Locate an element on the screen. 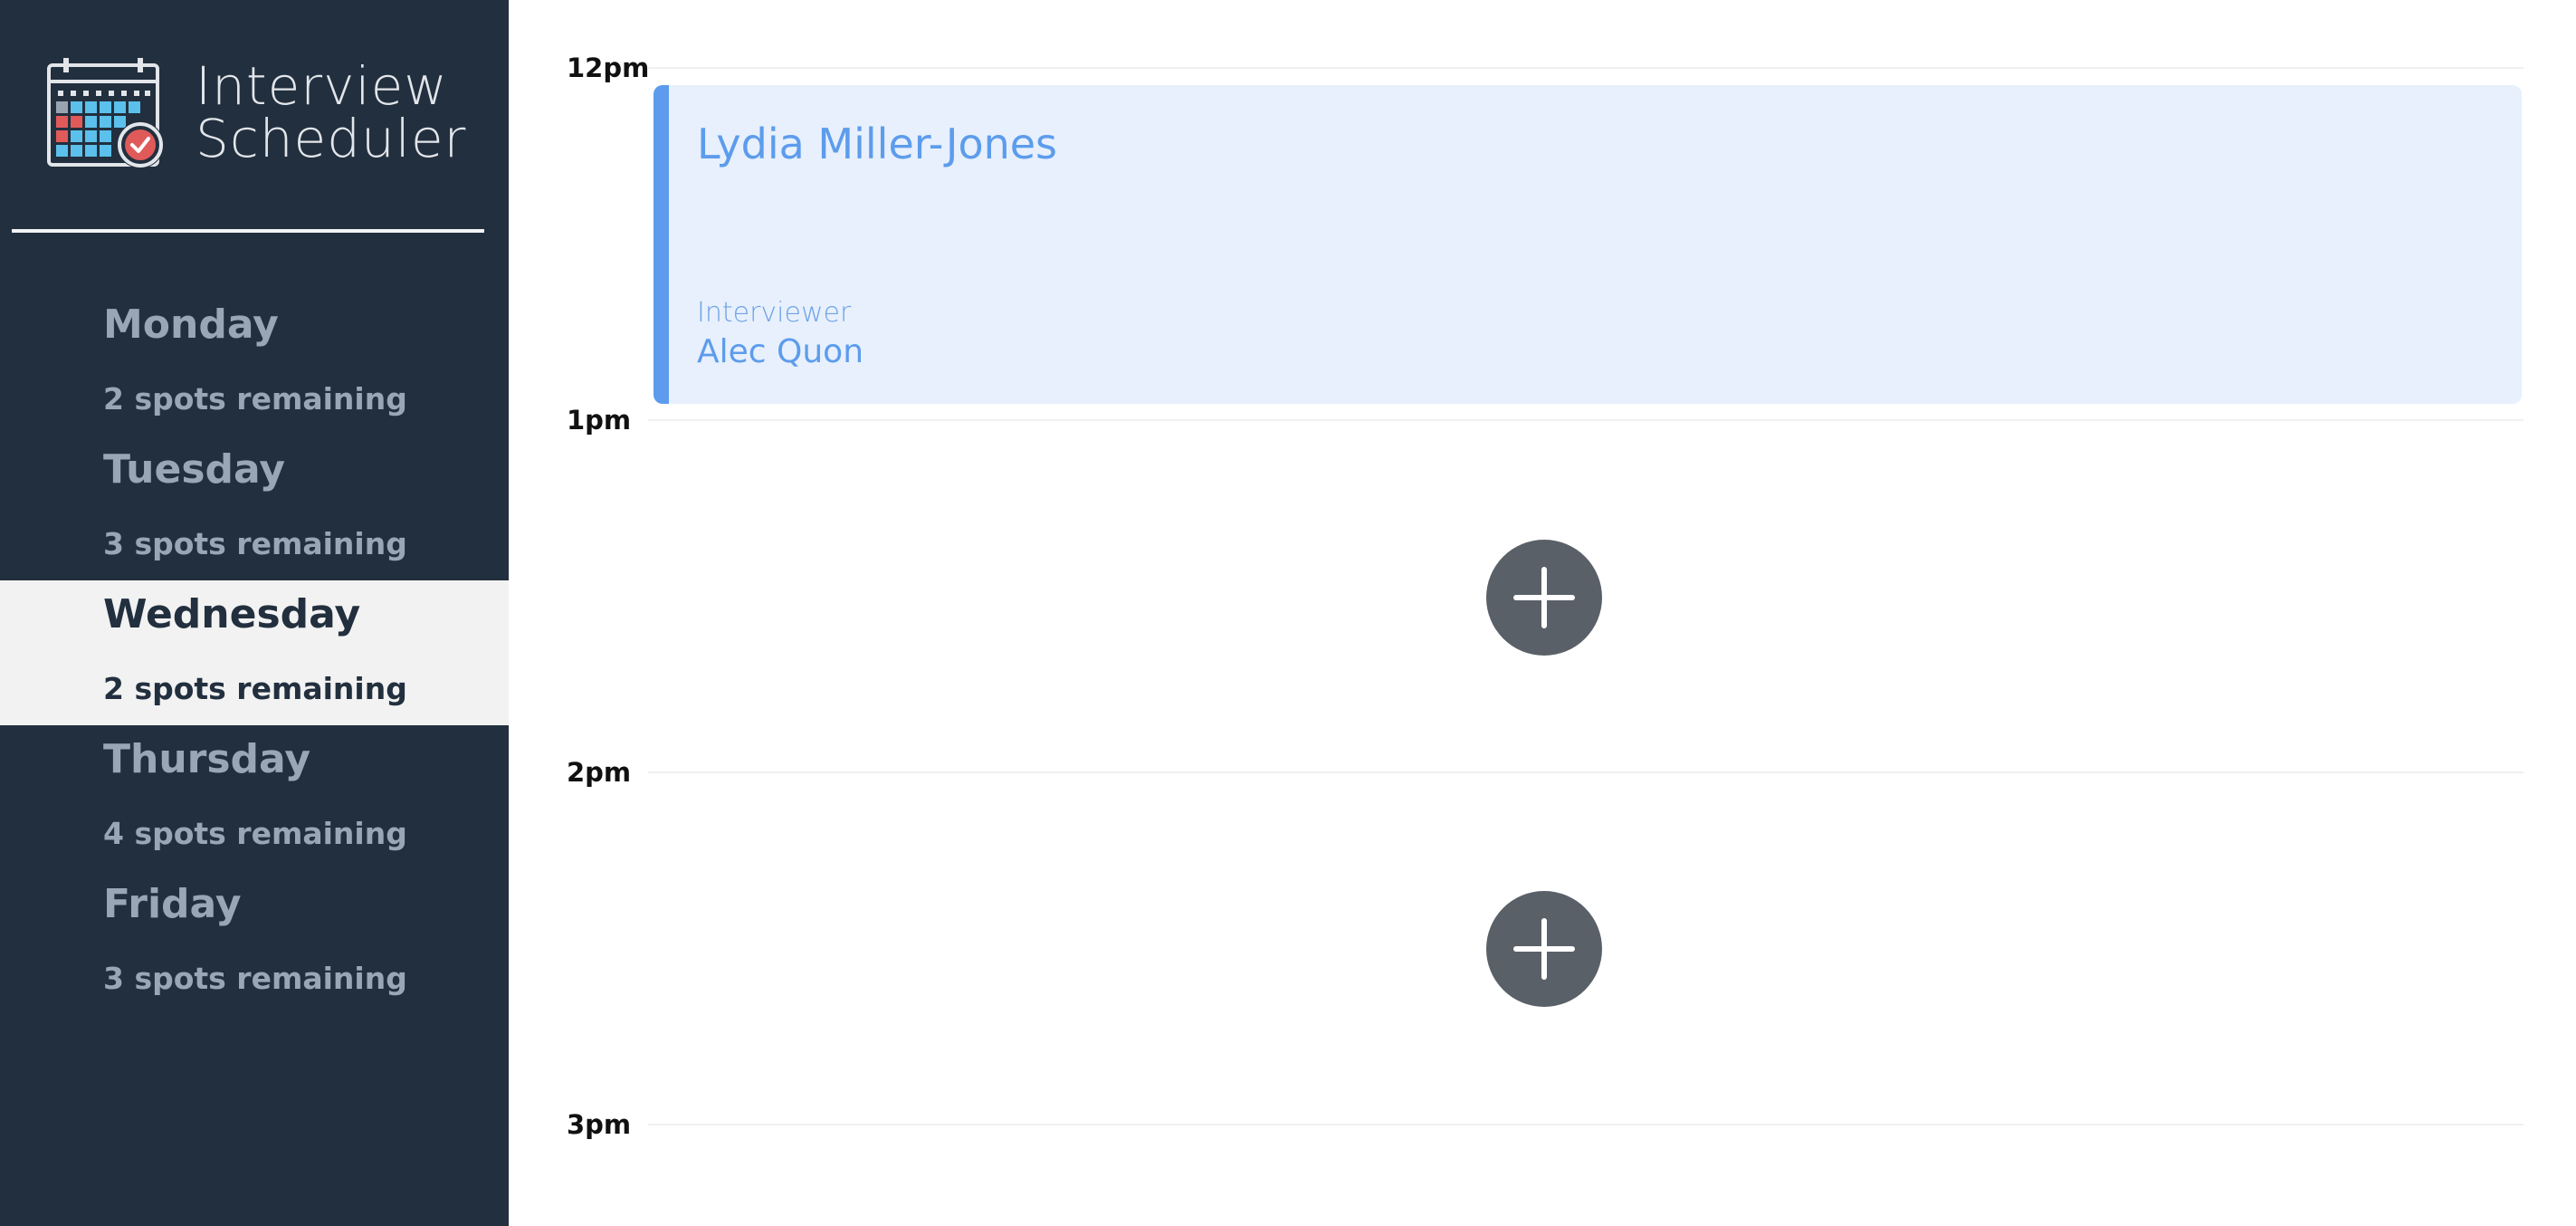 This screenshot has height=1226, width=2576. time-label-1pm: 1pm is located at coordinates (599, 420).